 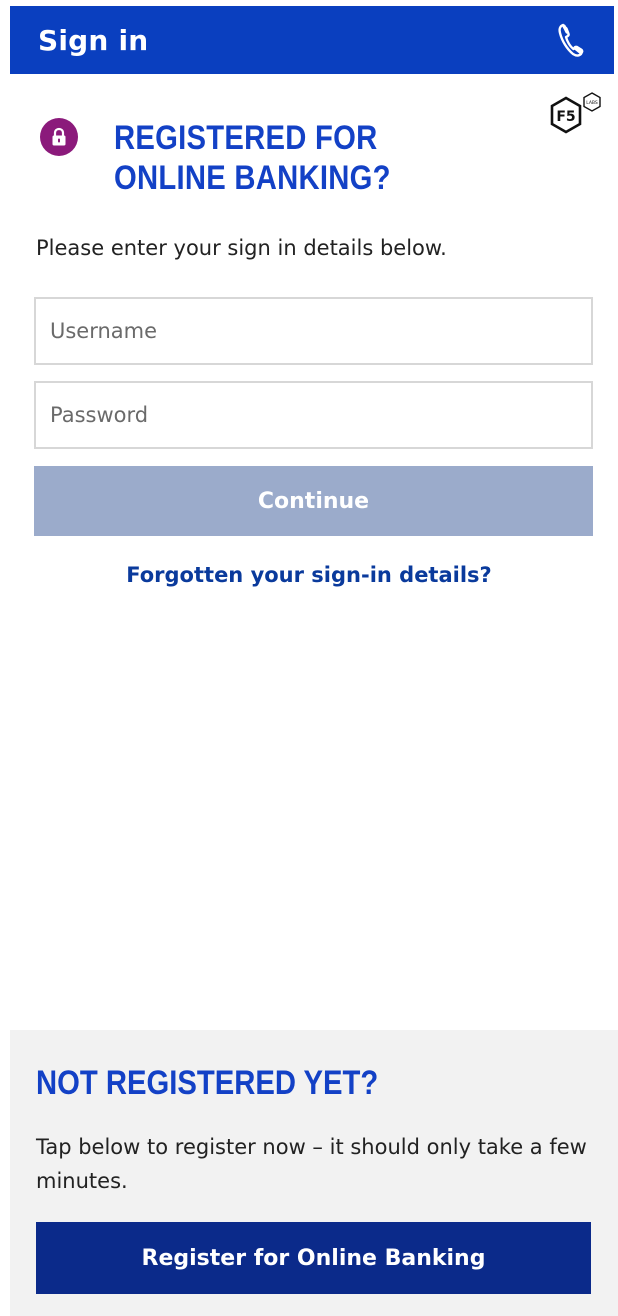 What do you see at coordinates (241, 248) in the screenshot?
I see `sign-in-instructions: Please enter your sign in details below.` at bounding box center [241, 248].